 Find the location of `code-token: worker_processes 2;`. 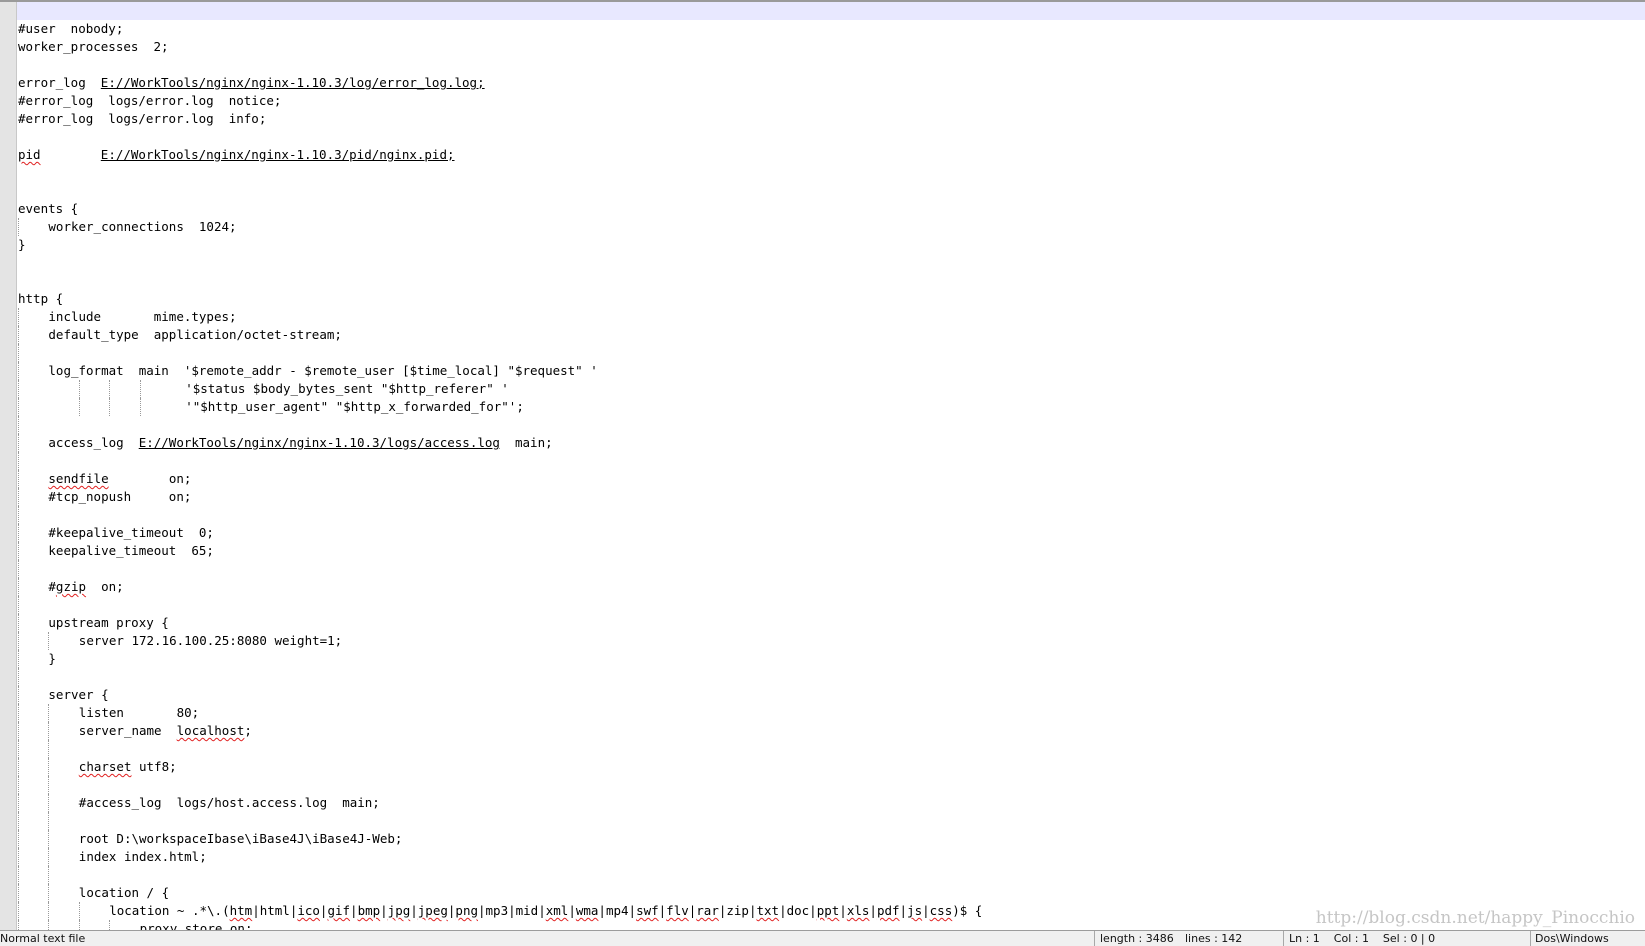

code-token: worker_processes 2; is located at coordinates (93, 46).